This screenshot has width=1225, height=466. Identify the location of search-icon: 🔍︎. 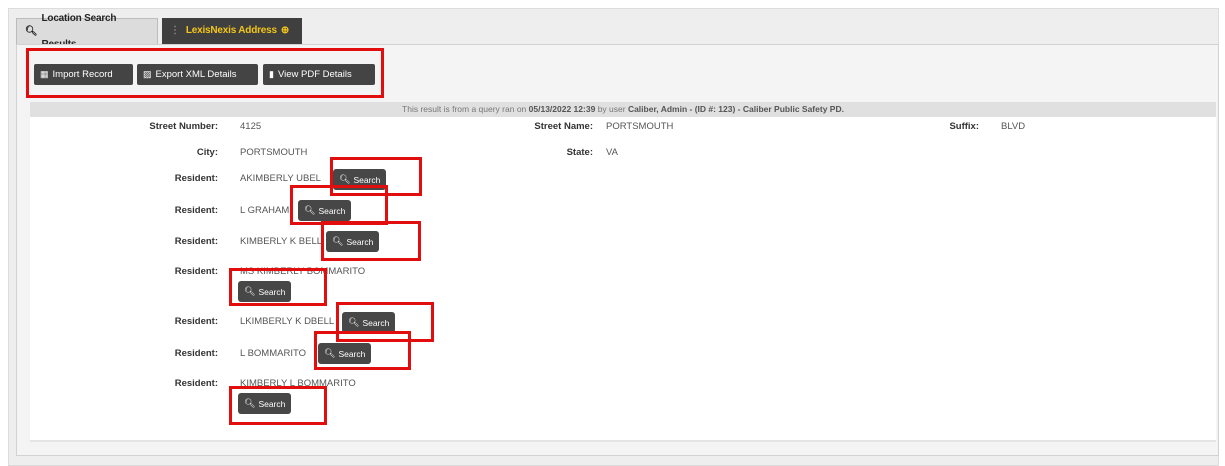
(31, 31).